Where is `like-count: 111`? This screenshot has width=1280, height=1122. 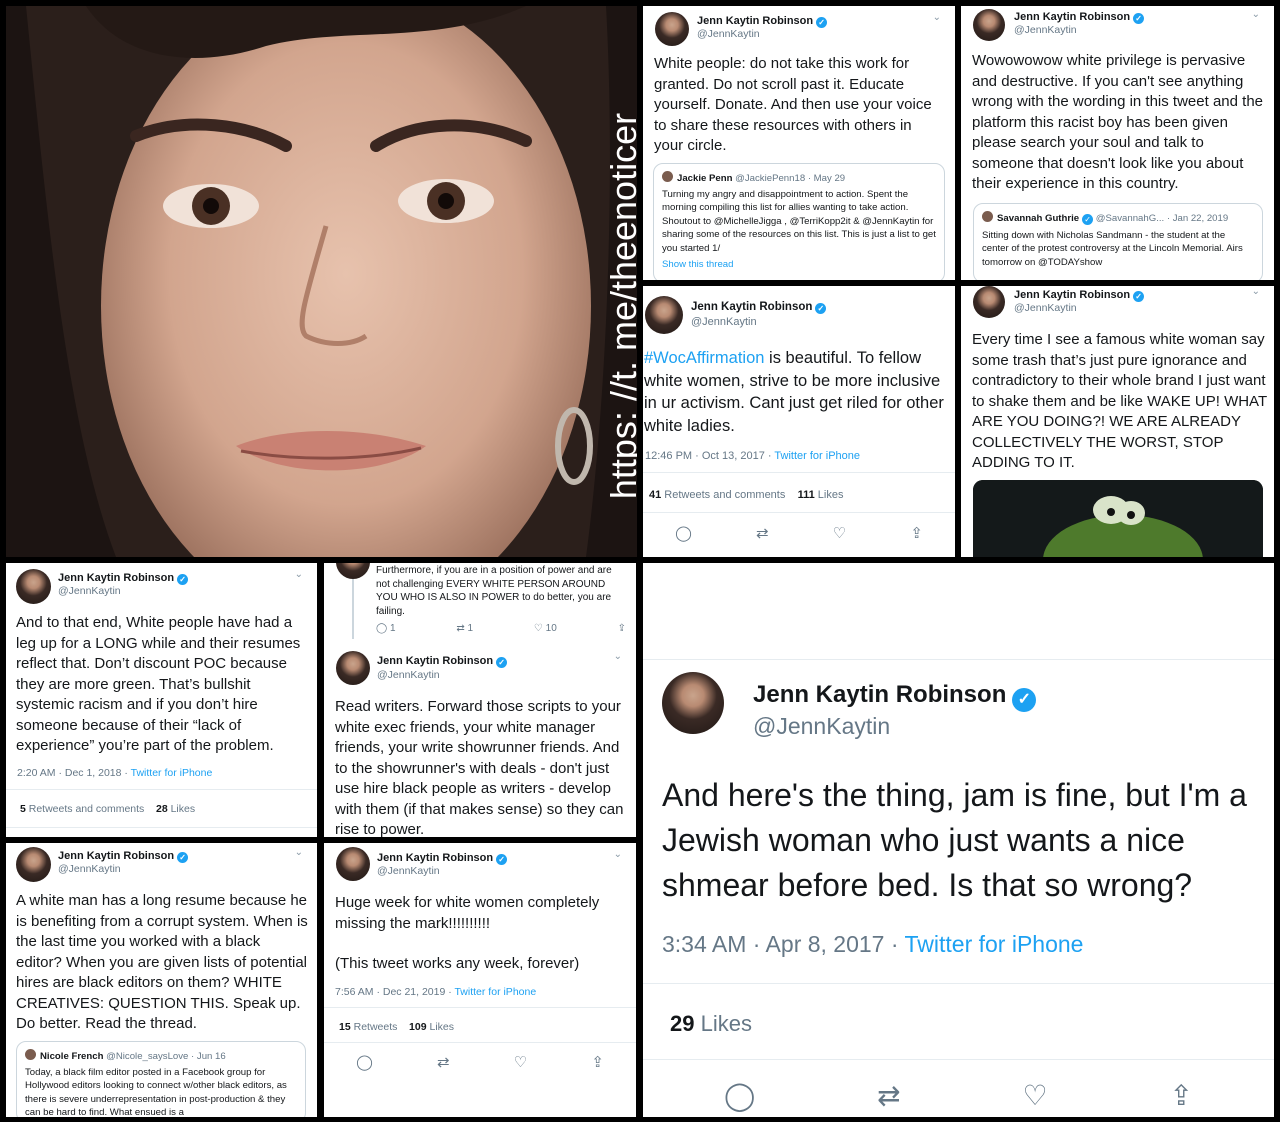 like-count: 111 is located at coordinates (806, 495).